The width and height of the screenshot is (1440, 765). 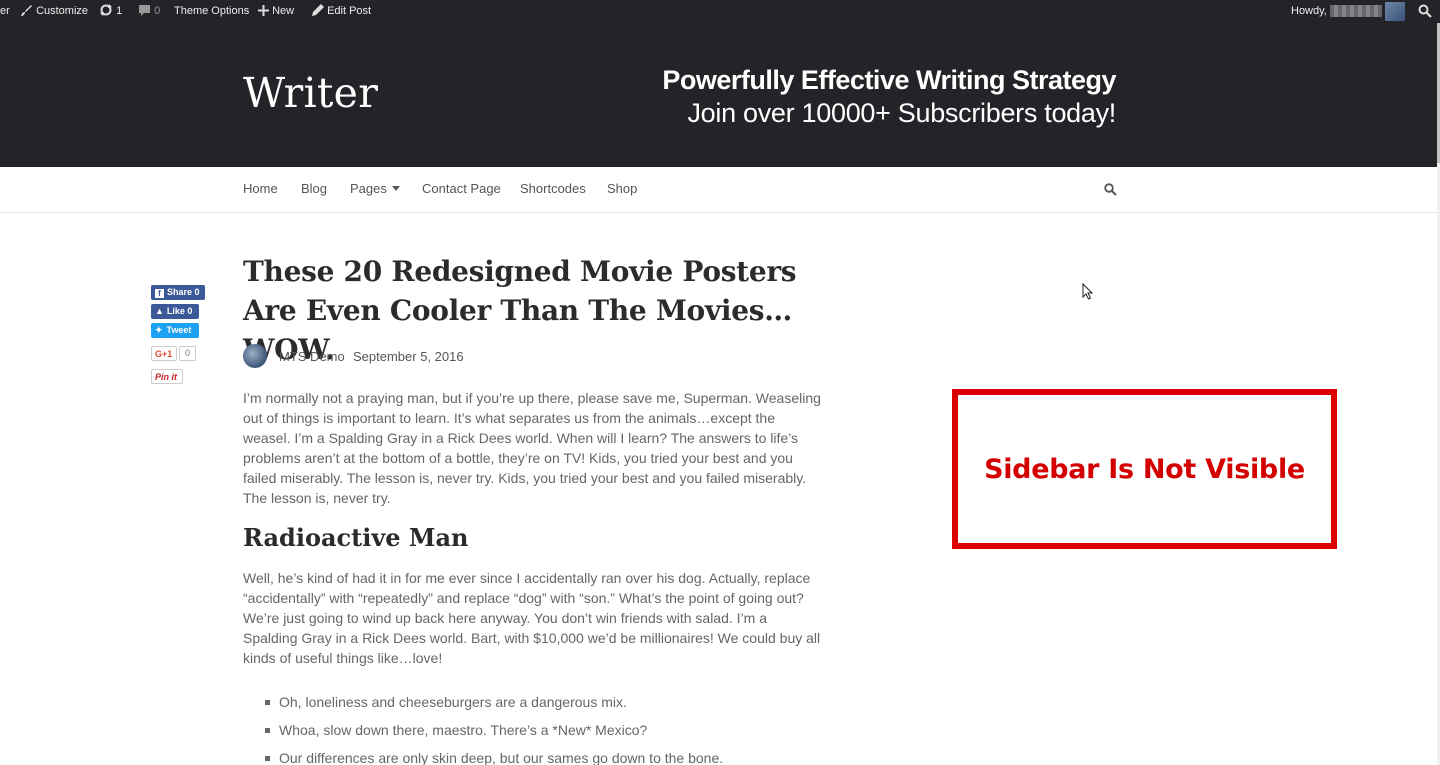 What do you see at coordinates (5, 11) in the screenshot?
I see `admin-bar-site-name: er` at bounding box center [5, 11].